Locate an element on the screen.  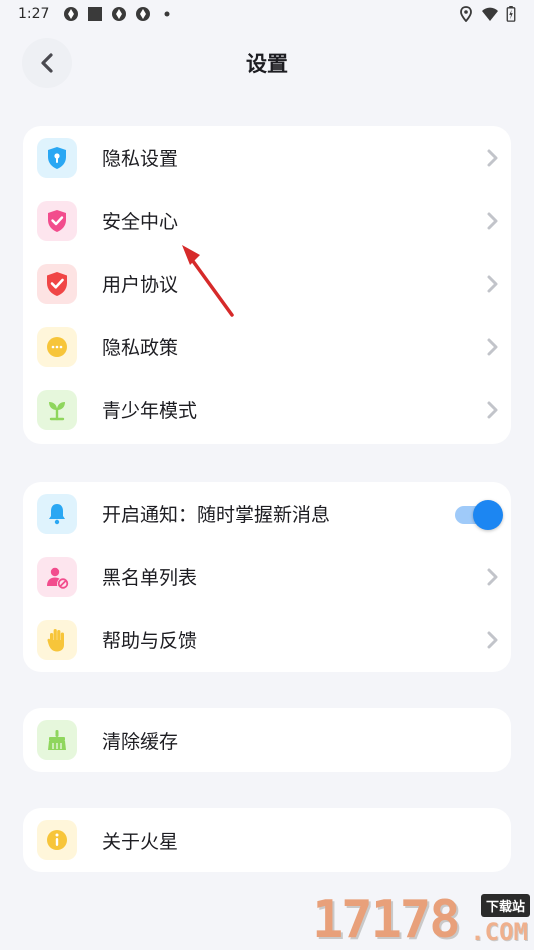
setting-row-notifications: 开启通知：随时掌握新消息 is located at coordinates (267, 513).